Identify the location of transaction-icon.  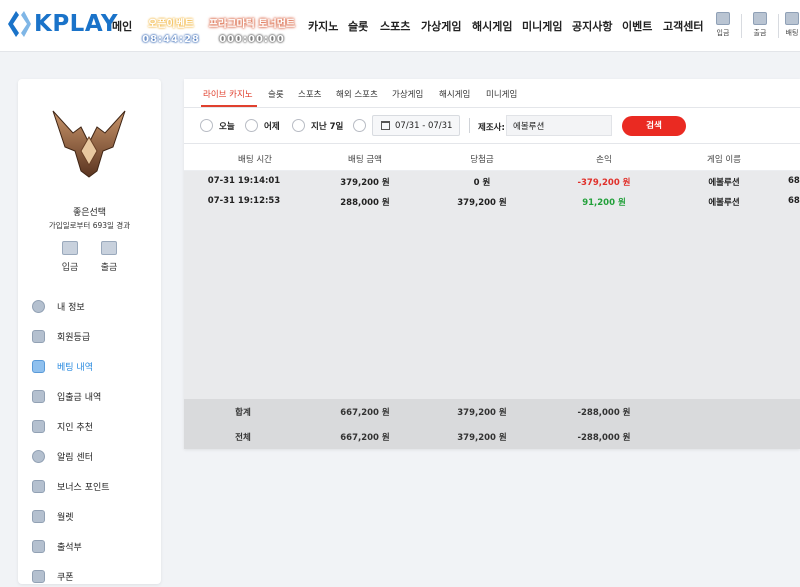
(38, 396).